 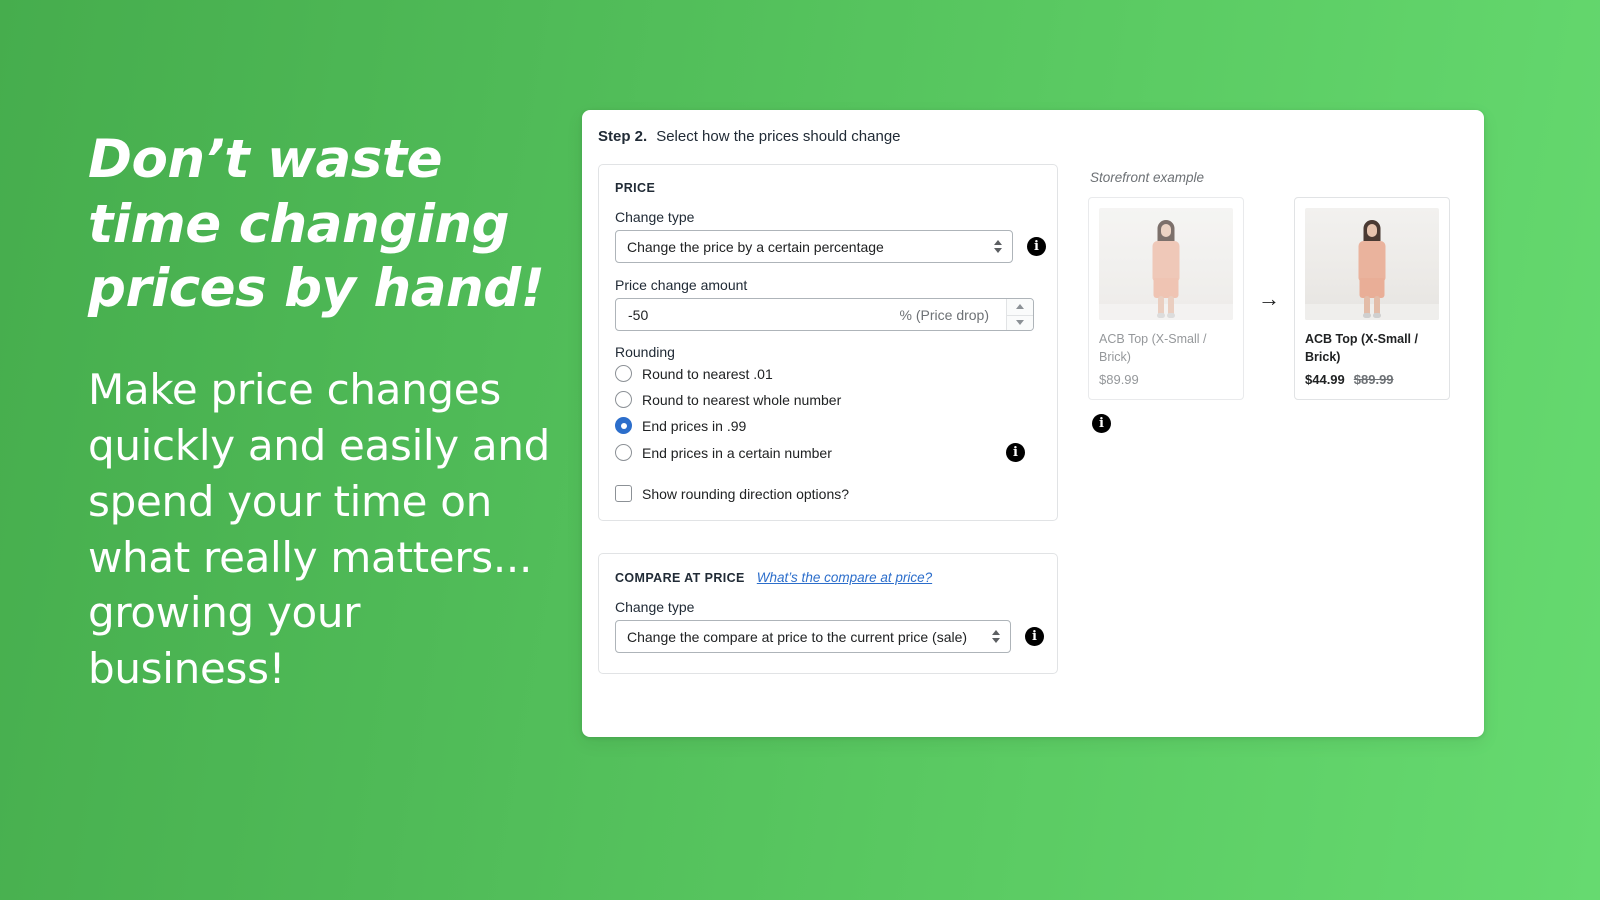 I want to click on rounding-option-nearest-01: Round to nearest .01, so click(x=828, y=373).